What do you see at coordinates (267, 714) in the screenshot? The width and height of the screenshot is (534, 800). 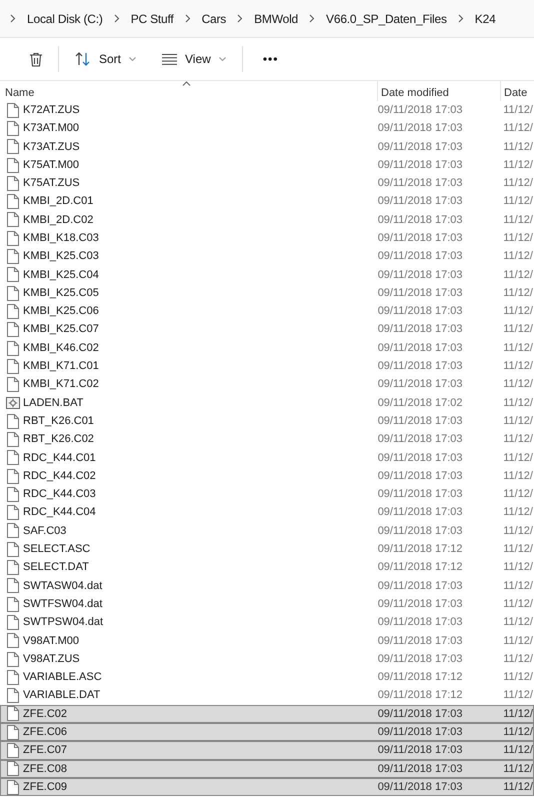 I see `file-row: ZFE.C02 09/11/2018 17:03 11/12/` at bounding box center [267, 714].